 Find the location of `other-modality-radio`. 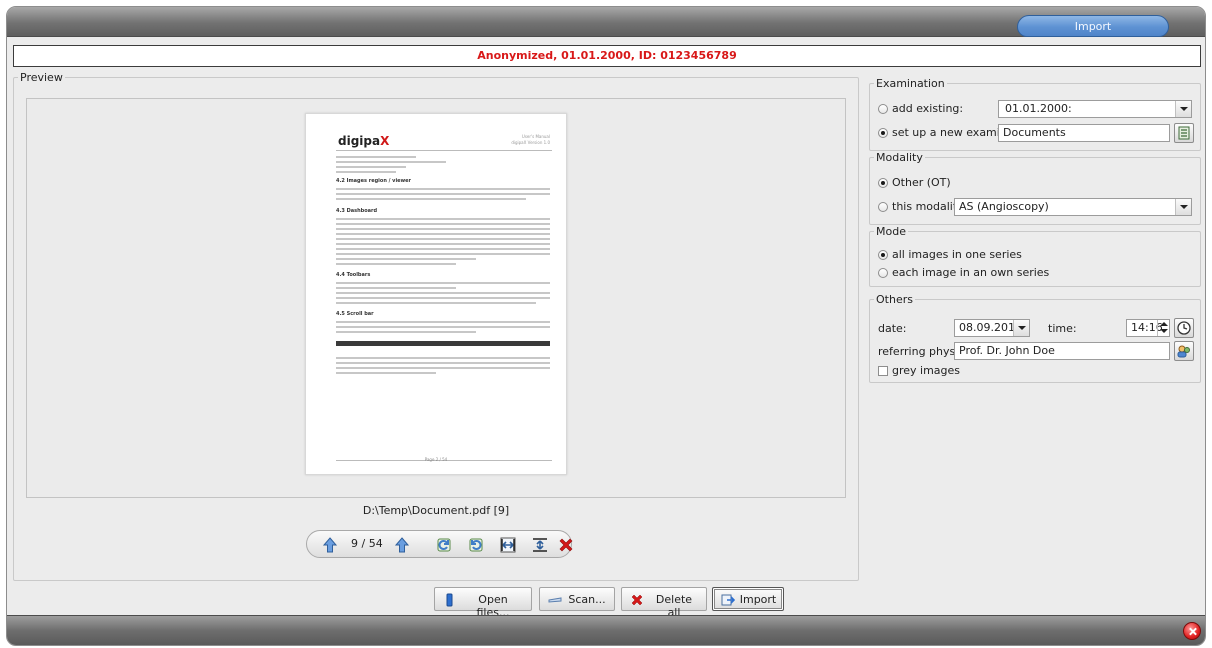

other-modality-radio is located at coordinates (883, 183).